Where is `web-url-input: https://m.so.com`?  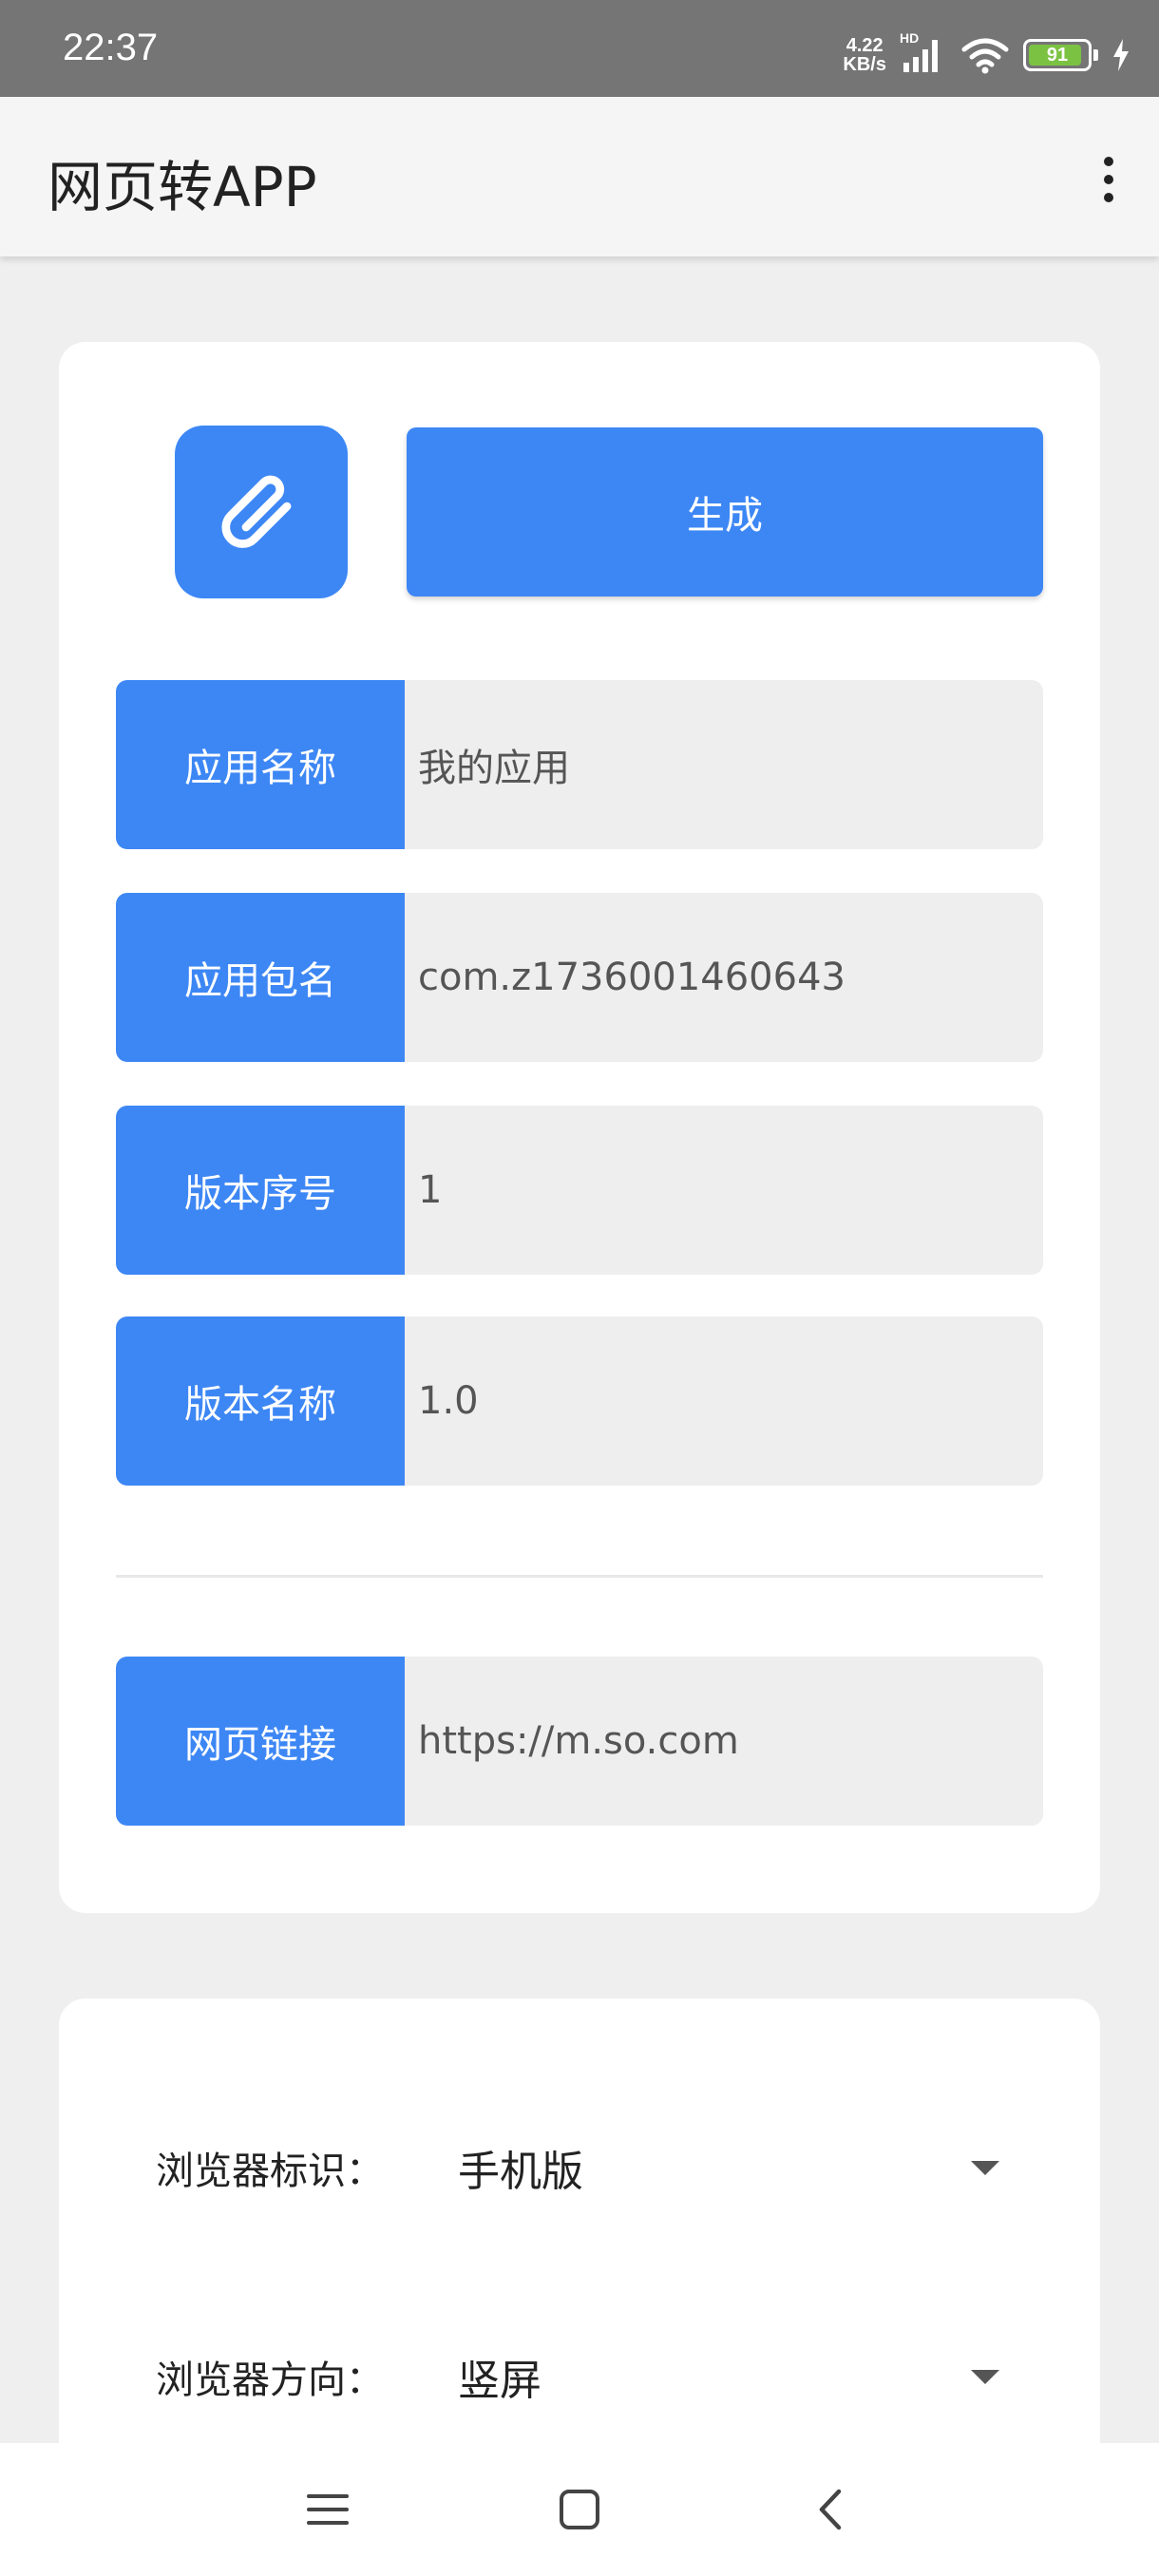 web-url-input: https://m.so.com is located at coordinates (724, 1741).